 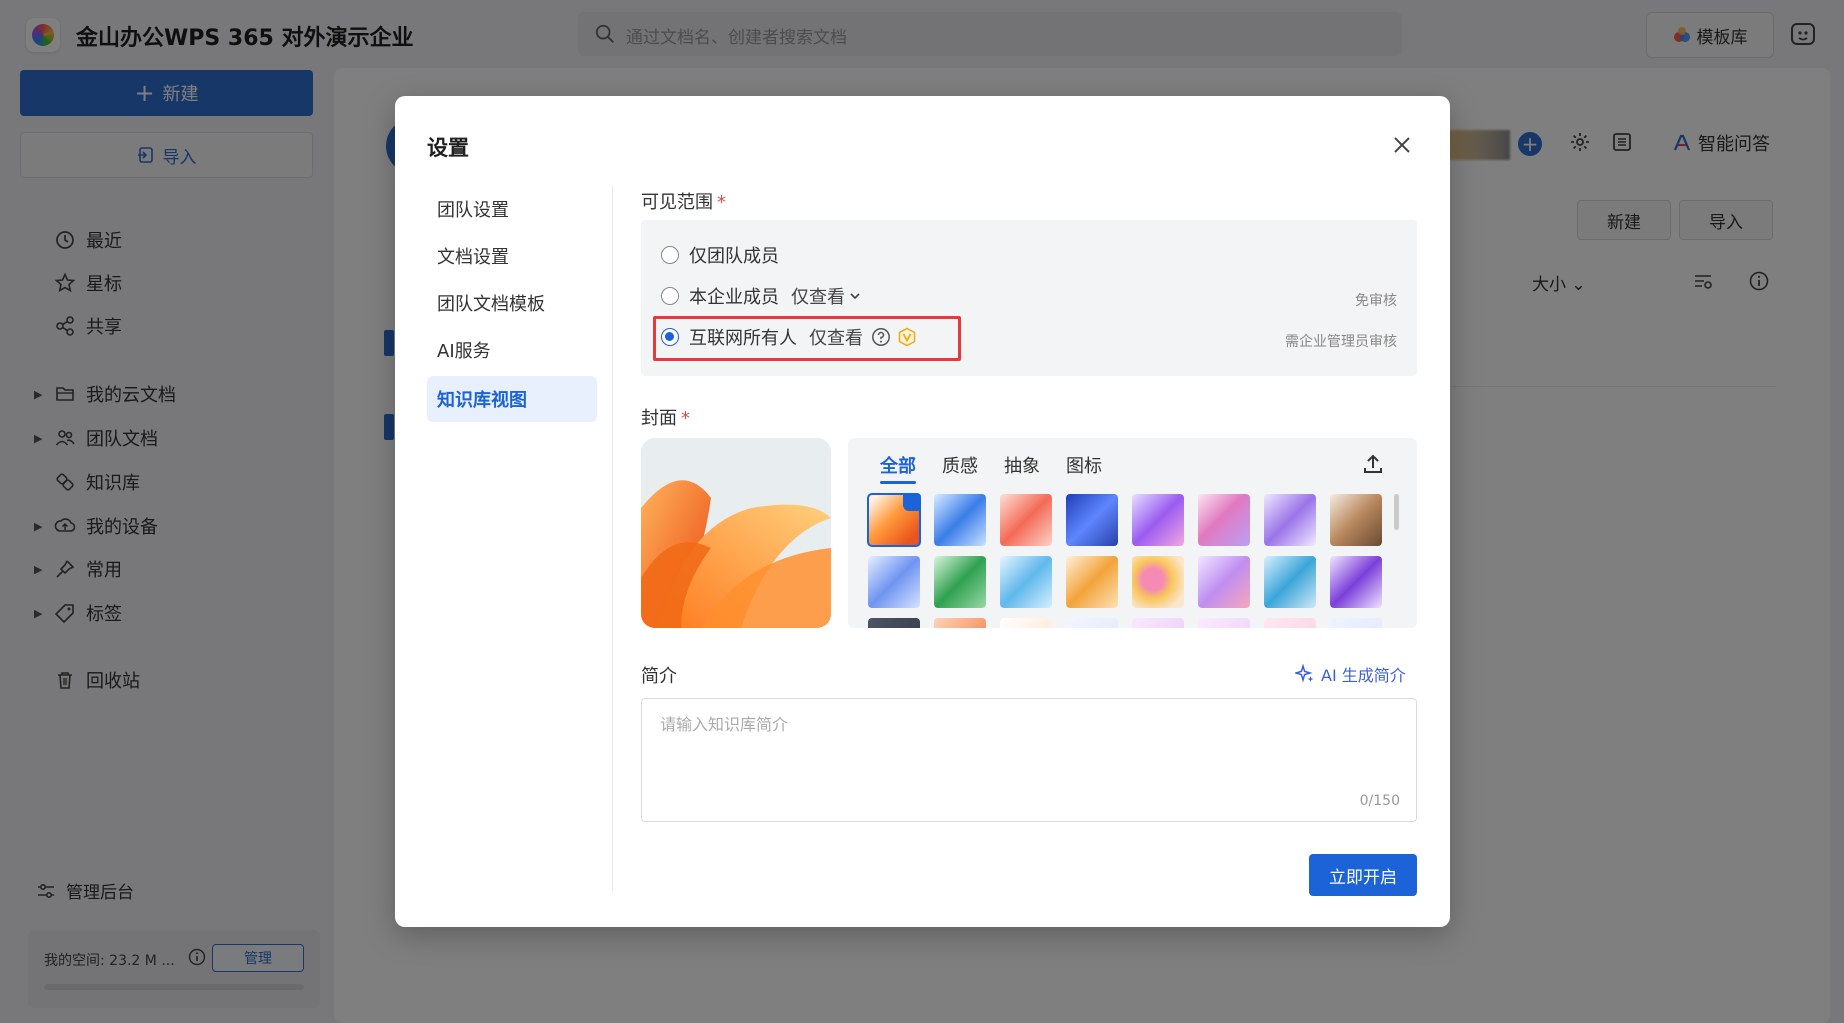 What do you see at coordinates (1396, 512) in the screenshot?
I see `scrollbar` at bounding box center [1396, 512].